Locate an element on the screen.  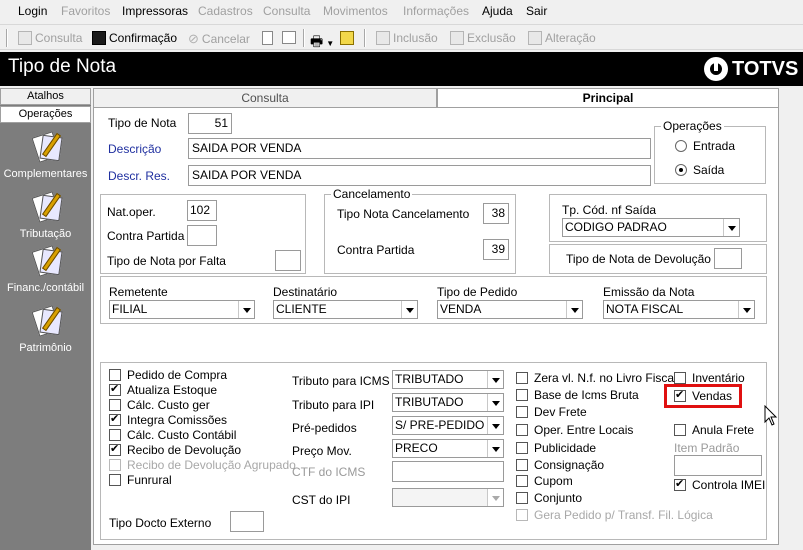
exclusao-button: Exclusão is located at coordinates (483, 38).